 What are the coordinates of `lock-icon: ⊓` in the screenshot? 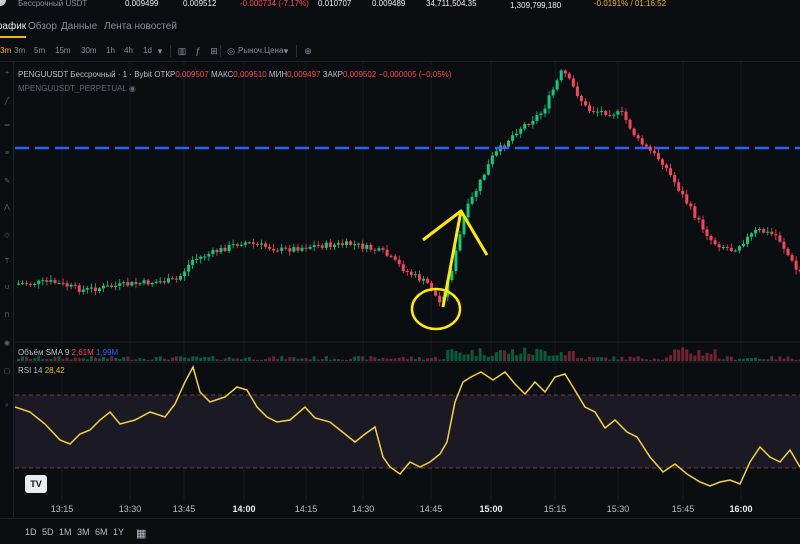 It's located at (7, 316).